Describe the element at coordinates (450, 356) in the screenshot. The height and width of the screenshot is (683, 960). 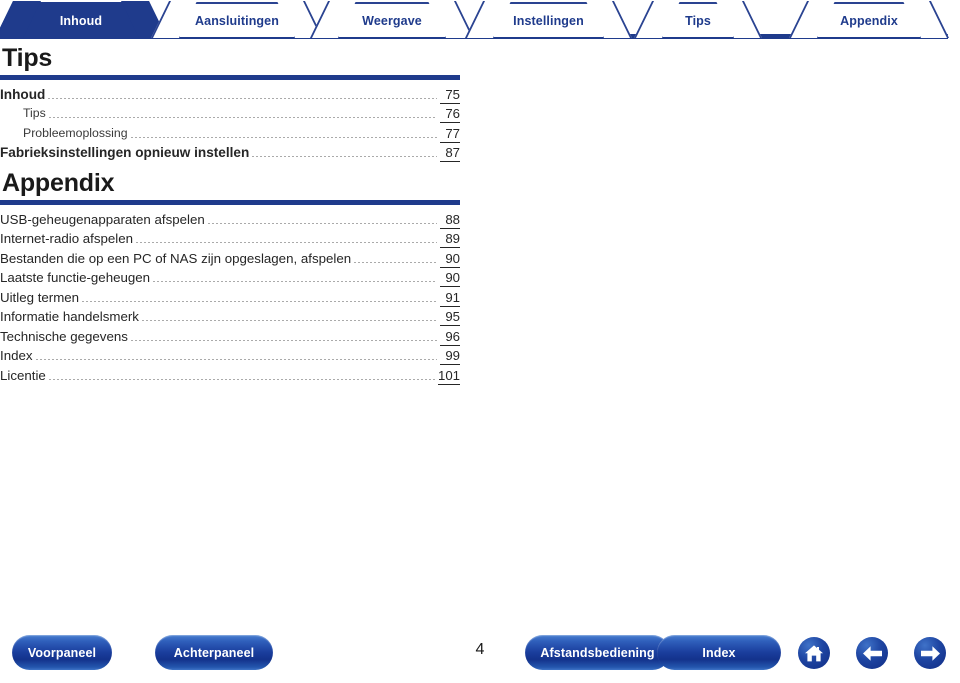
I see `toc-entry-page: 99` at that location.